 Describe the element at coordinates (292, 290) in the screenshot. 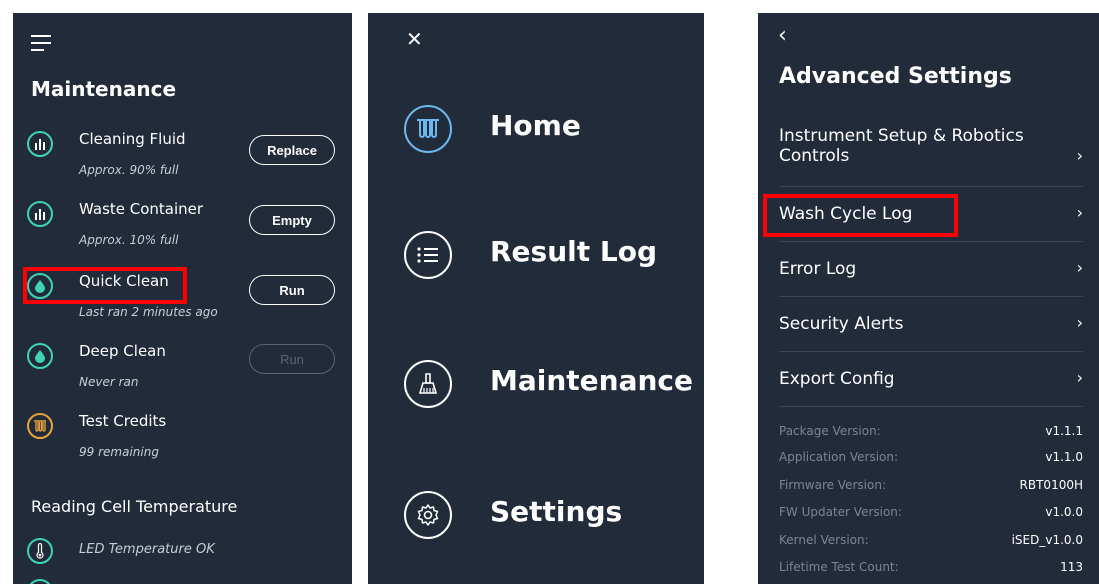

I see `quick-clean-run-button: Run` at that location.